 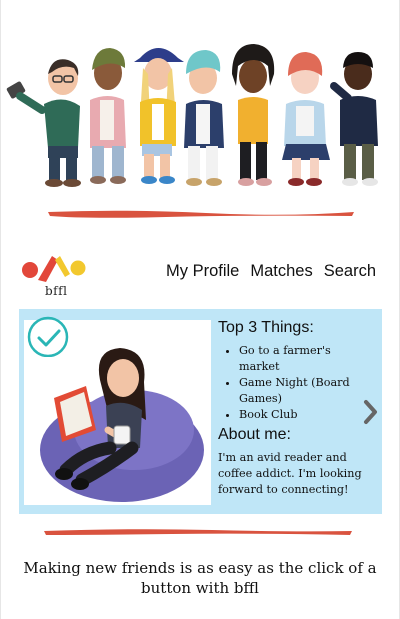 I want to click on about-heading: About me:, so click(x=254, y=434).